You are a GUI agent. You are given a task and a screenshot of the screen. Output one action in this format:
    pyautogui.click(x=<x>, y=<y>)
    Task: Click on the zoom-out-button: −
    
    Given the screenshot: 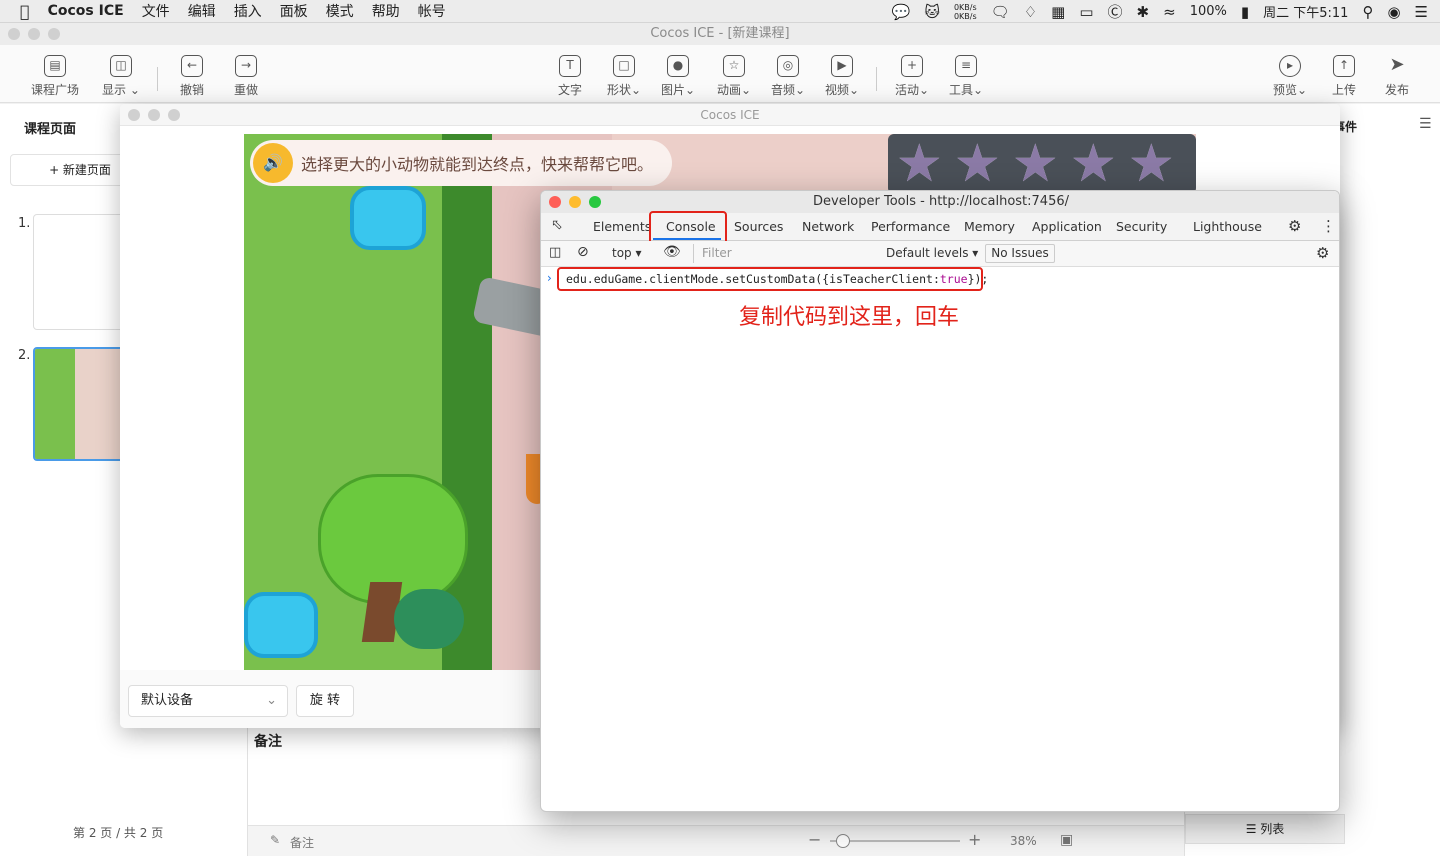 What is the action you would take?
    pyautogui.click(x=814, y=839)
    